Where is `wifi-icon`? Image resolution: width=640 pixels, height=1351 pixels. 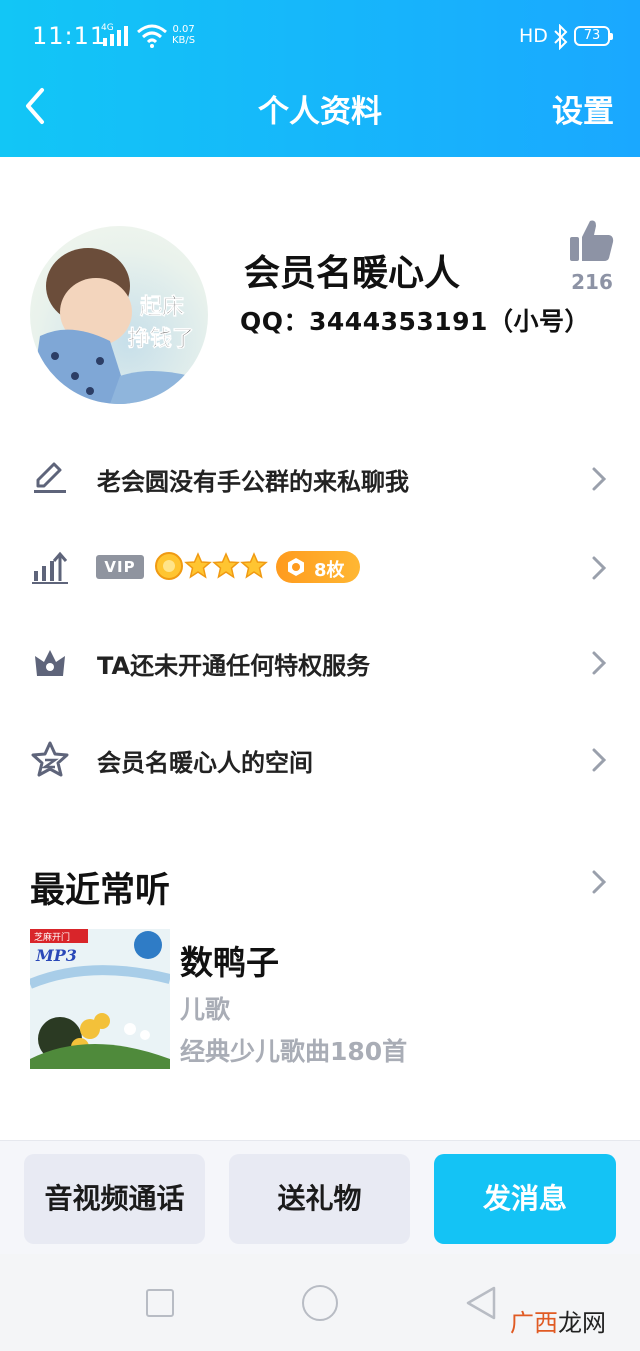
wifi-icon is located at coordinates (152, 36).